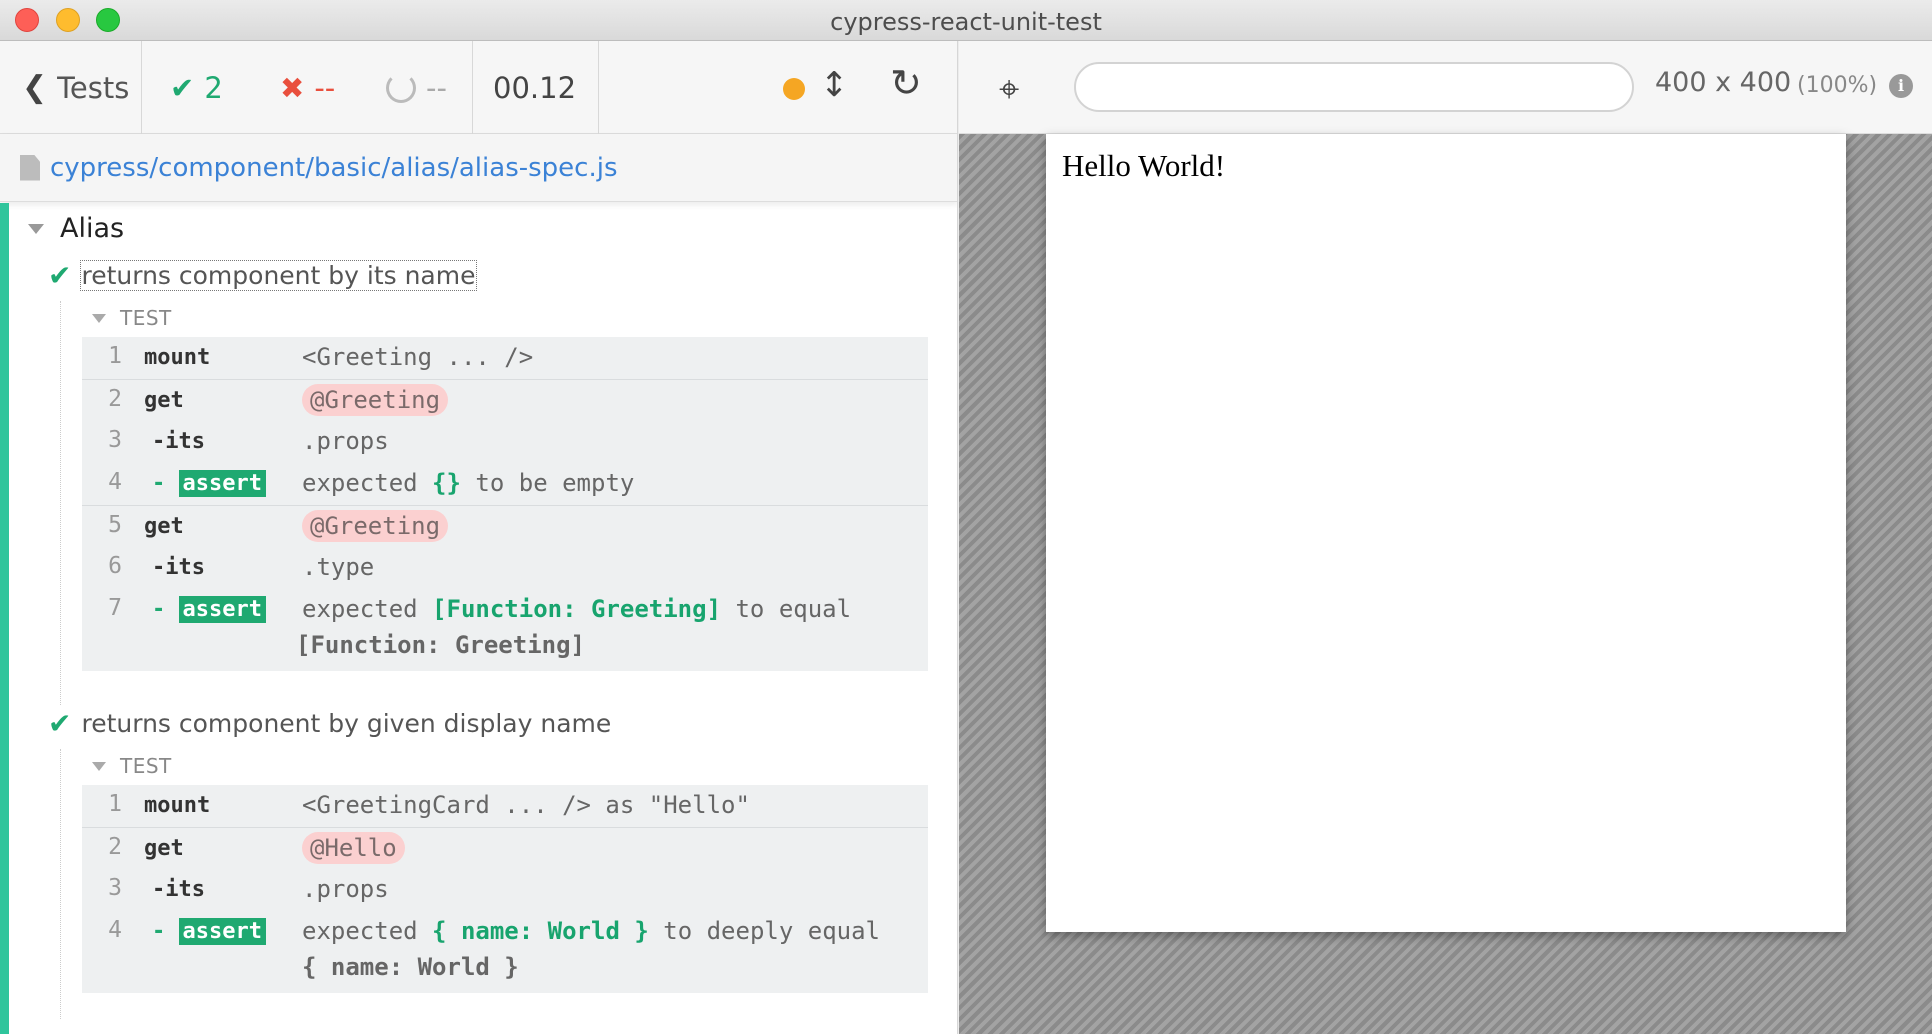 This screenshot has height=1034, width=1932. Describe the element at coordinates (30, 167) in the screenshot. I see `file-icon` at that location.